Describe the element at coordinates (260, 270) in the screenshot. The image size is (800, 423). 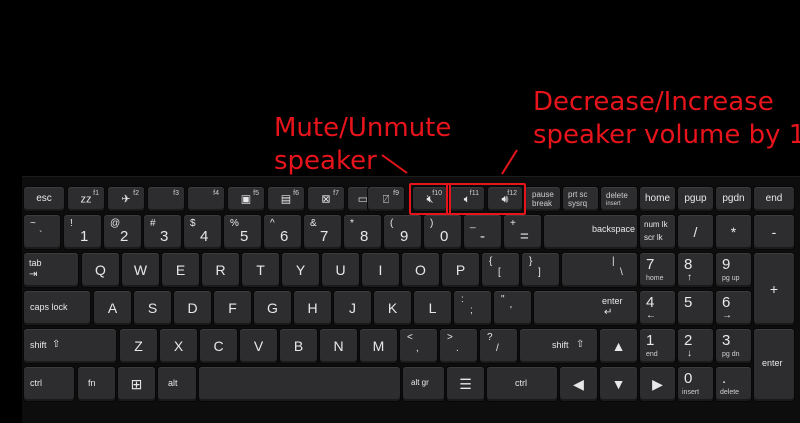
I see `key-t: T` at that location.